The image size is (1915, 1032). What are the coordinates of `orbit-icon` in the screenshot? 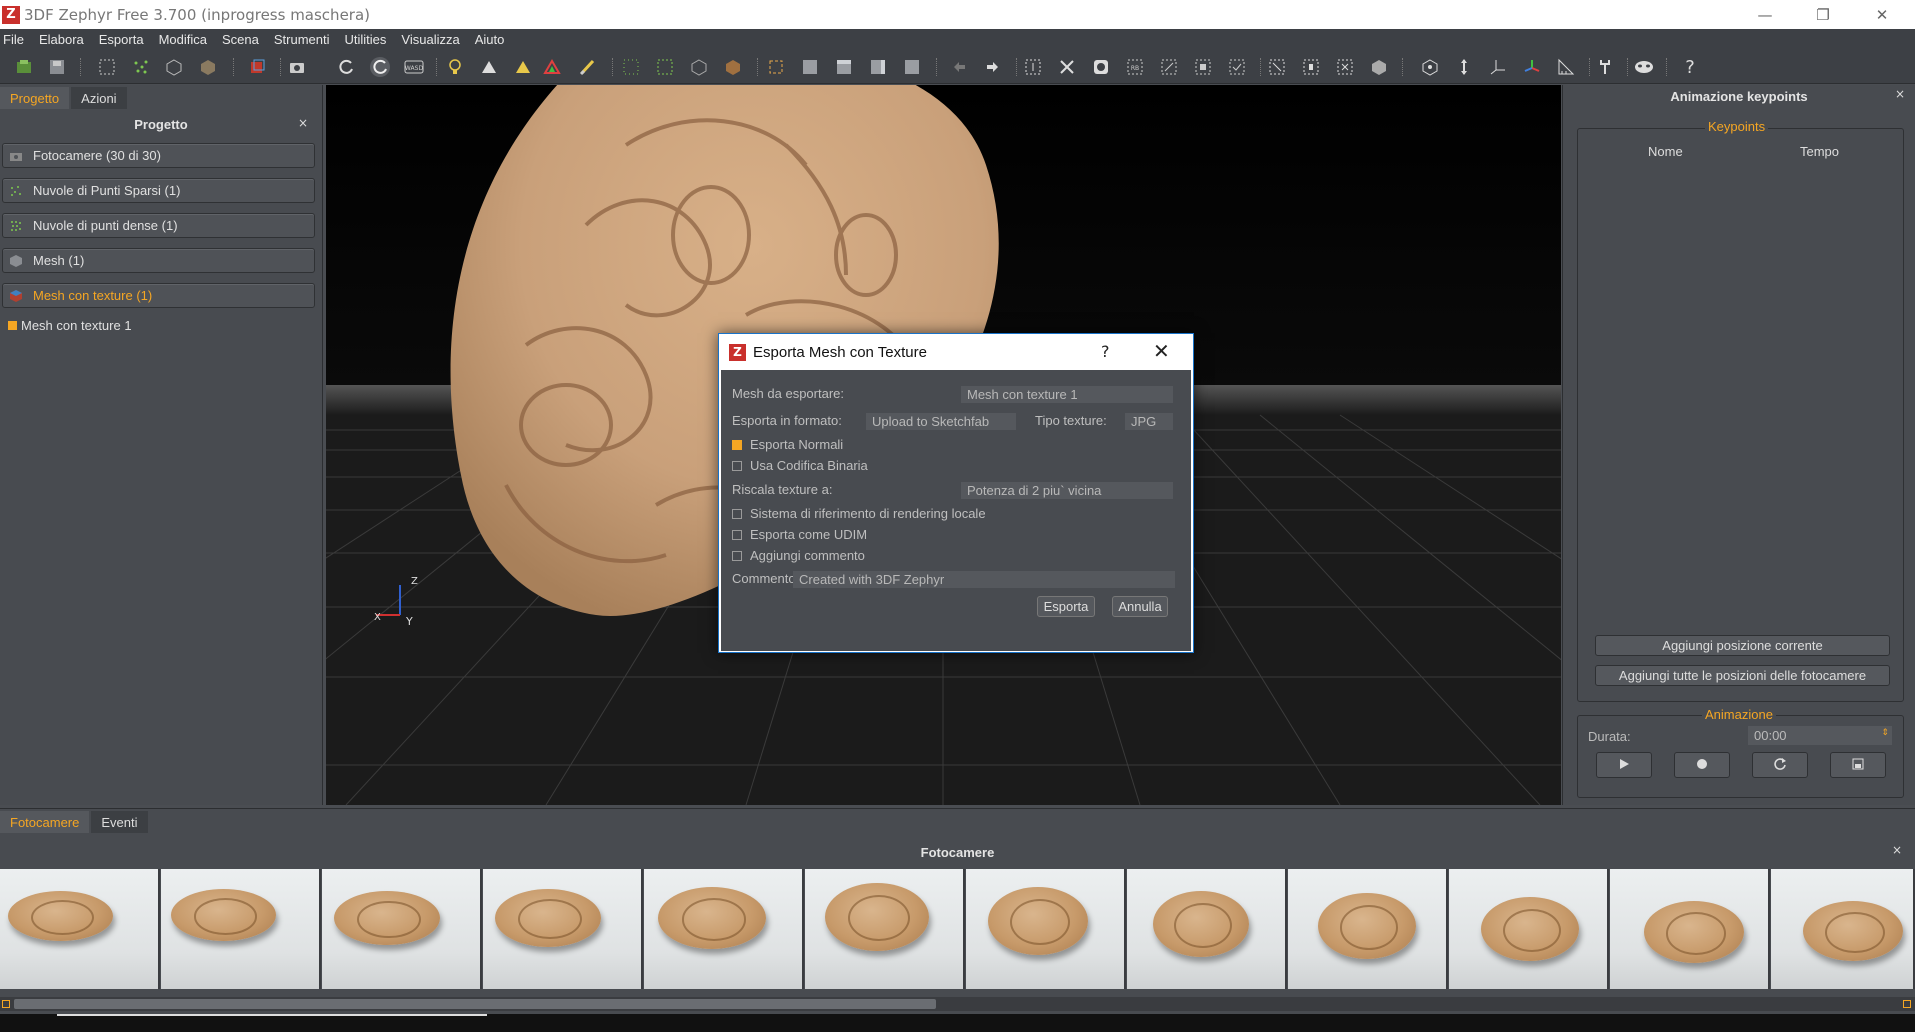 It's located at (346, 67).